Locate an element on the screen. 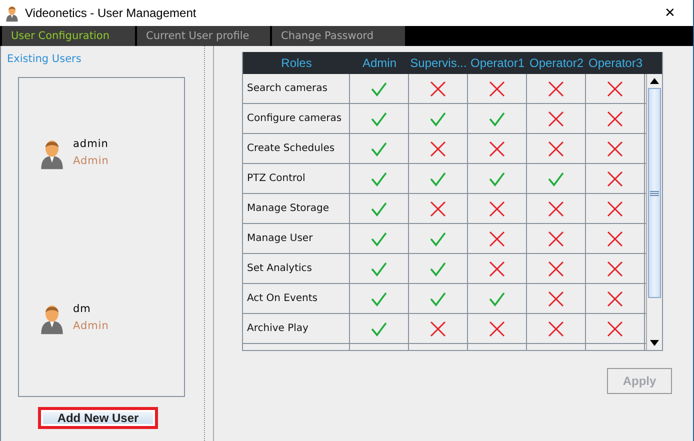  role-cell: PTZ Control is located at coordinates (296, 178).